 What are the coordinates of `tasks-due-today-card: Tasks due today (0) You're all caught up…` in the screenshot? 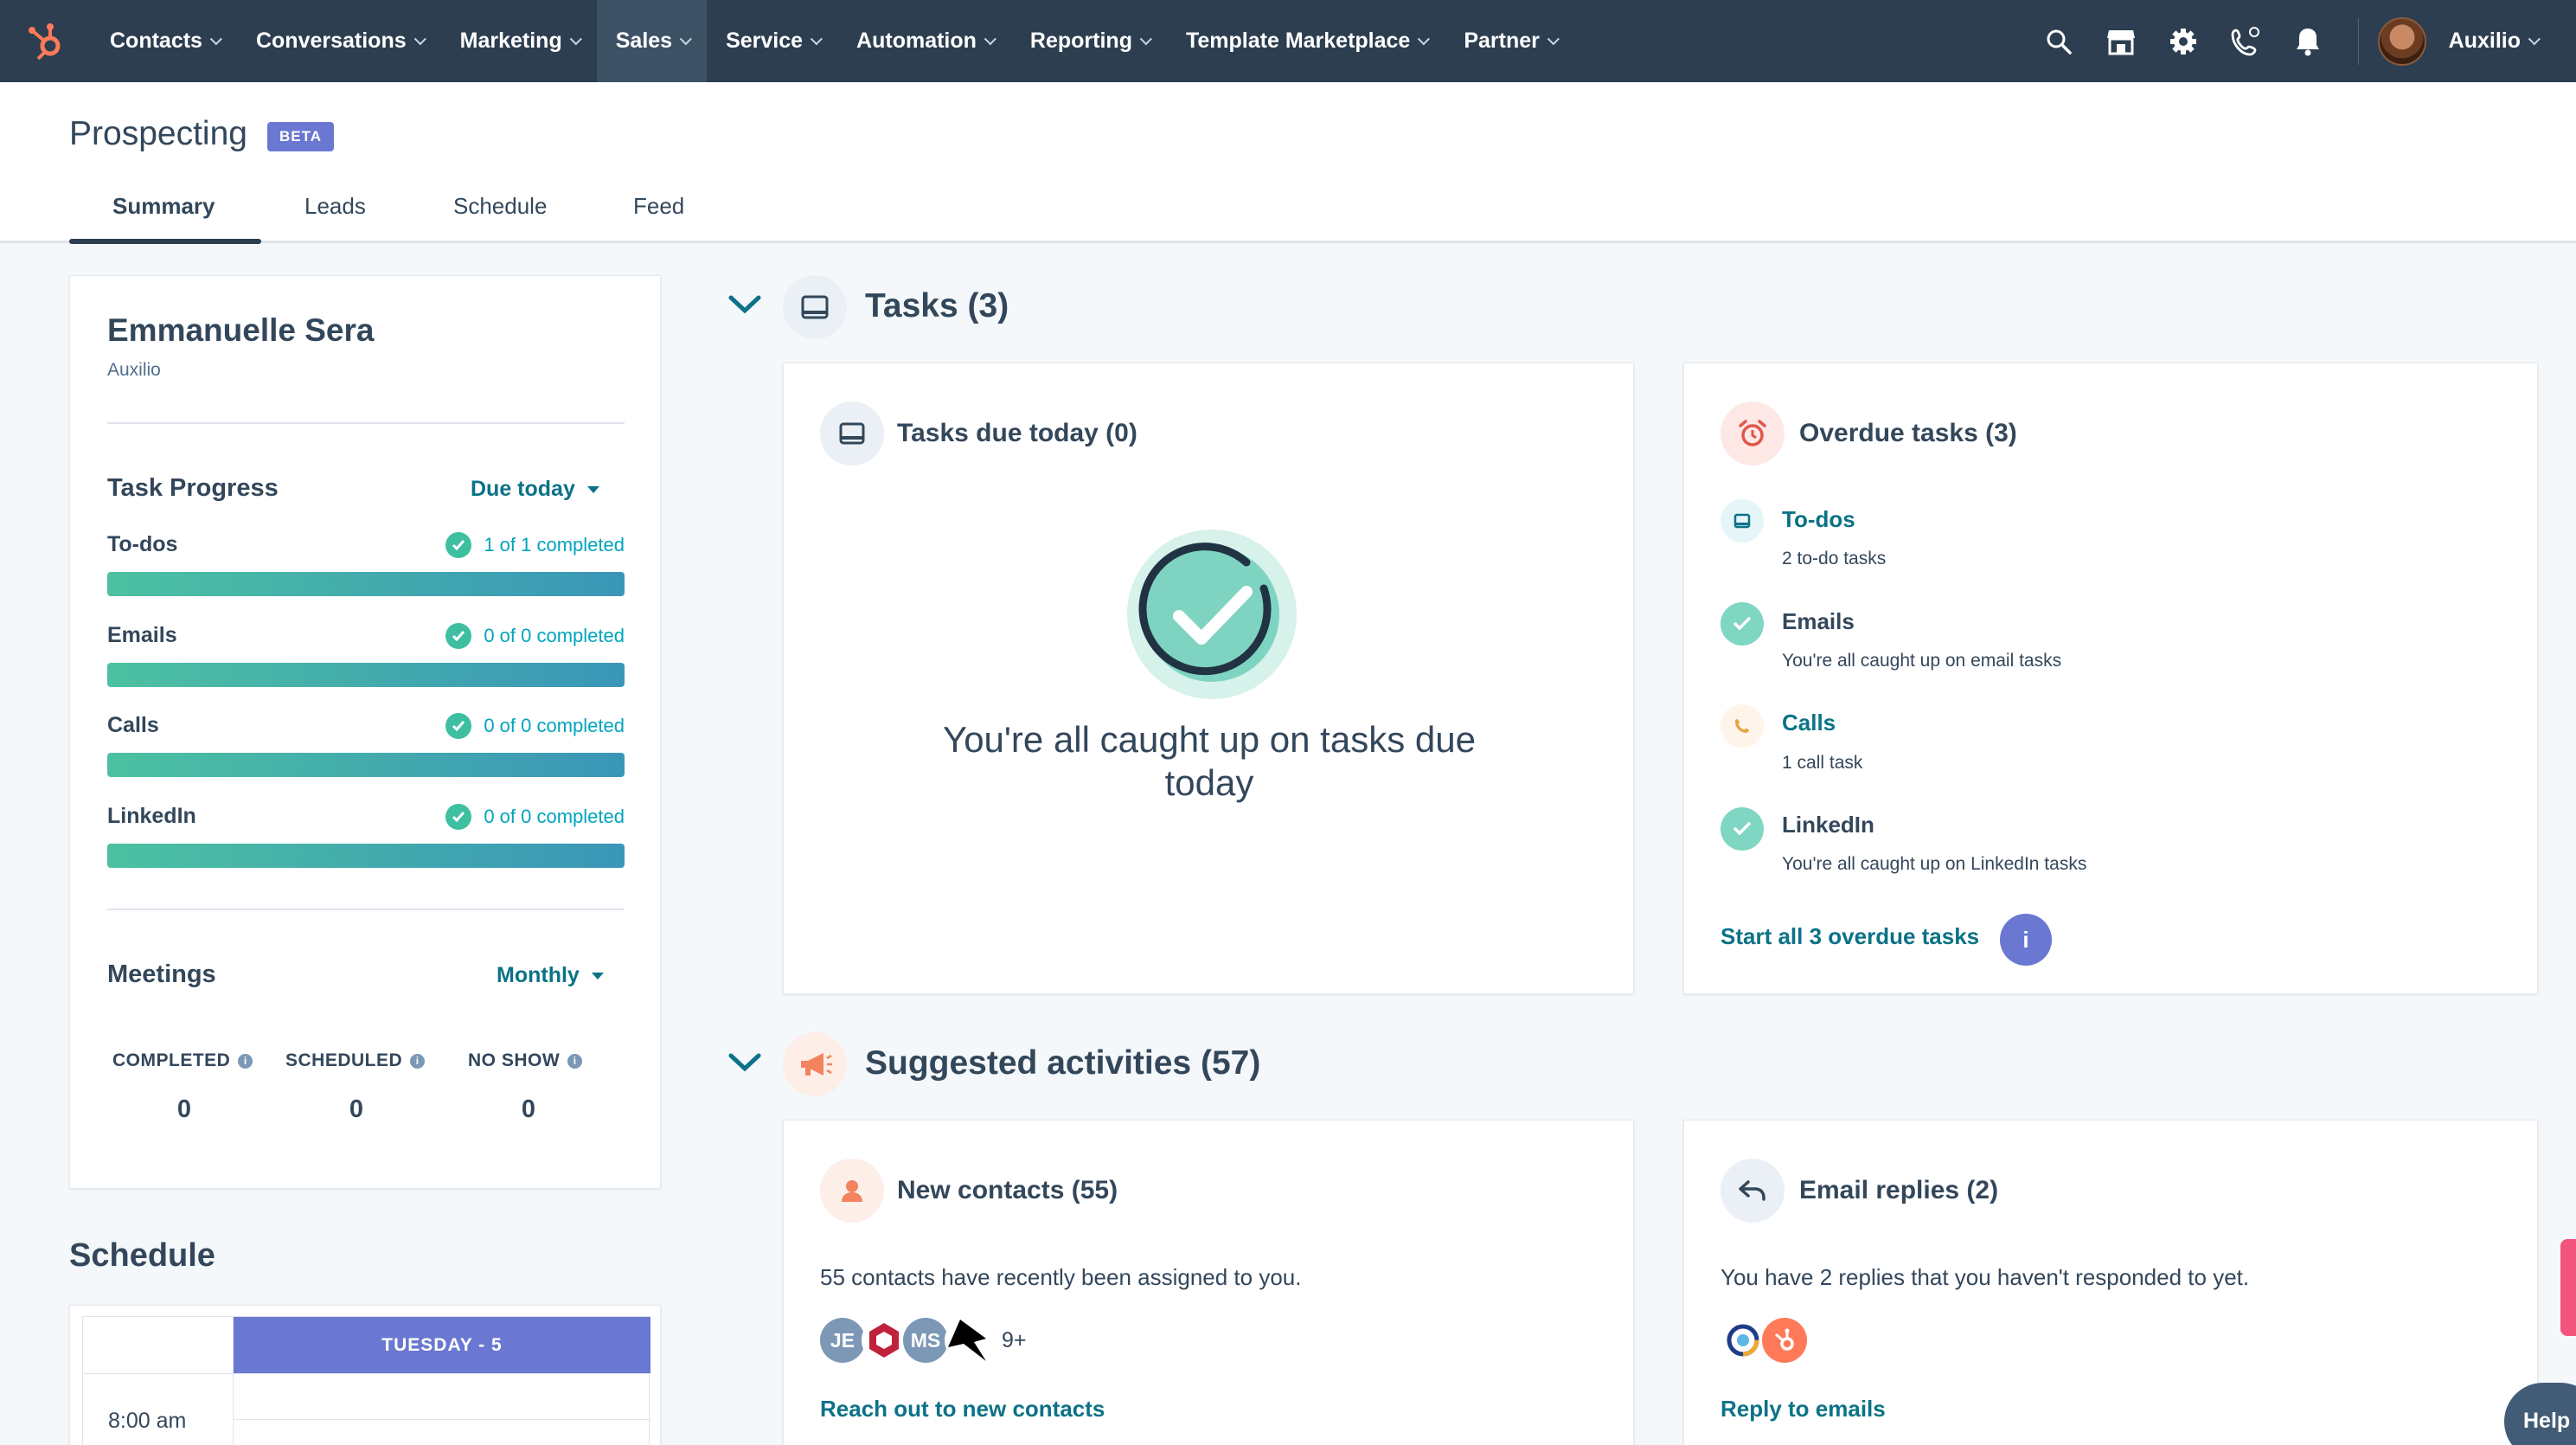 It's located at (1208, 678).